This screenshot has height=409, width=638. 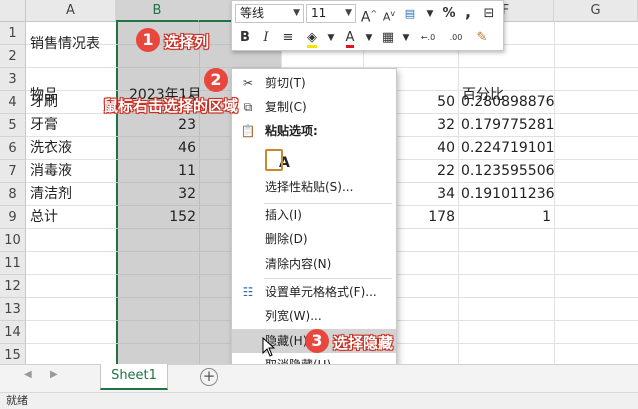 What do you see at coordinates (369, 38) in the screenshot?
I see `font-color-dropdown: ▼` at bounding box center [369, 38].